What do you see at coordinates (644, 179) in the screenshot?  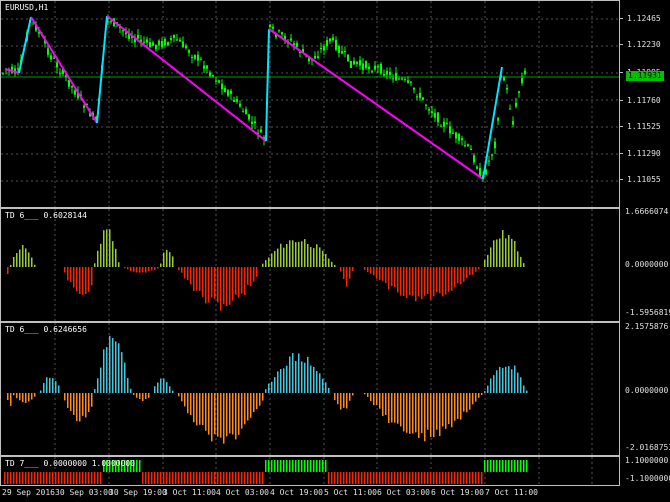 I see `price-scale-label: 1.11055` at bounding box center [644, 179].